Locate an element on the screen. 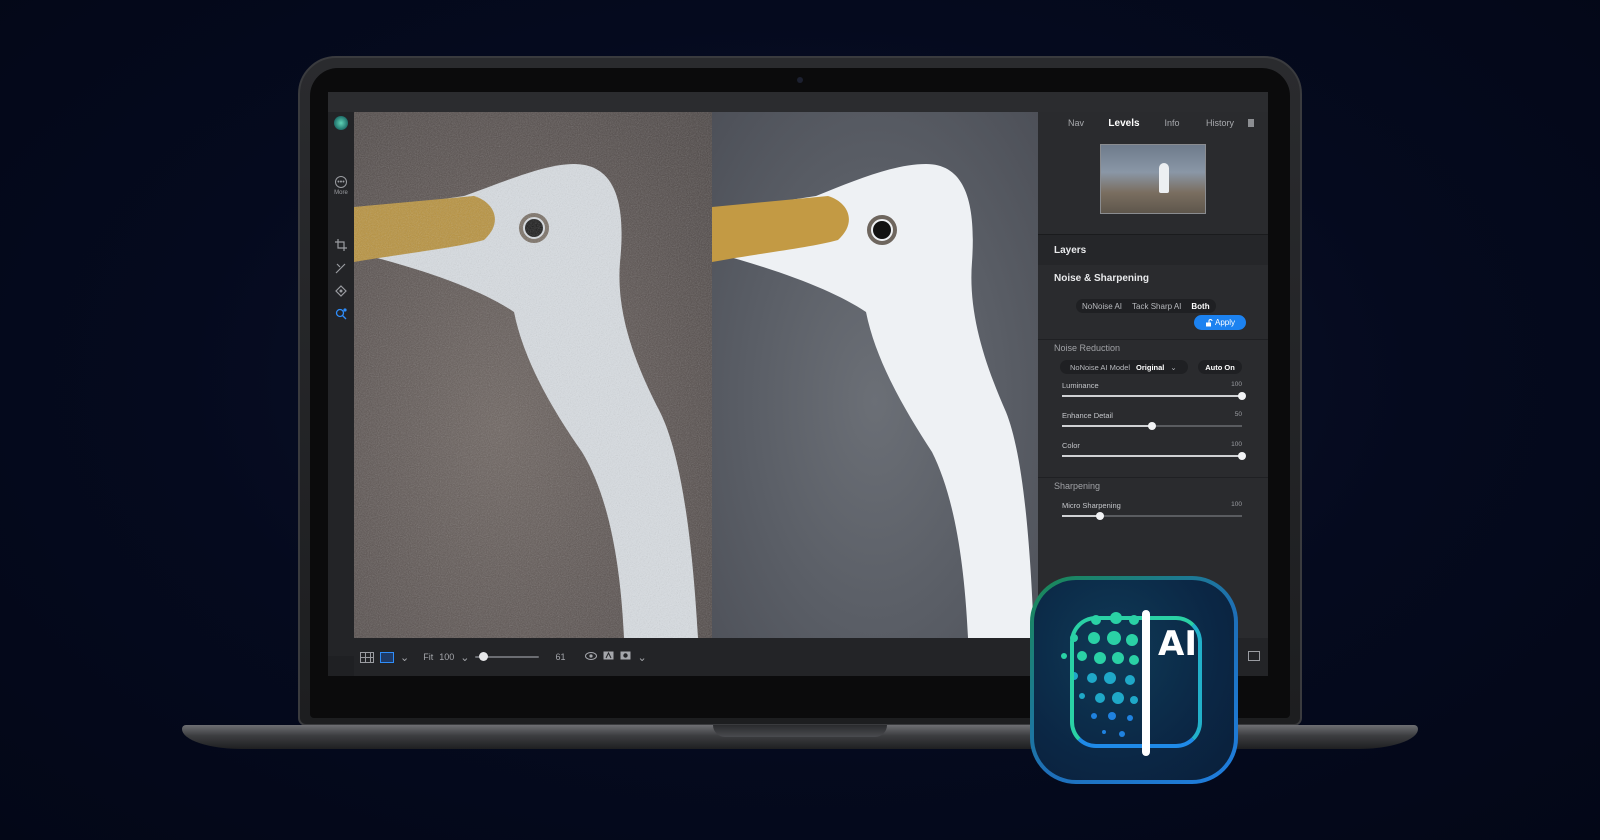  mode-tacksharp: Tack Sharp AI is located at coordinates (1156, 306).